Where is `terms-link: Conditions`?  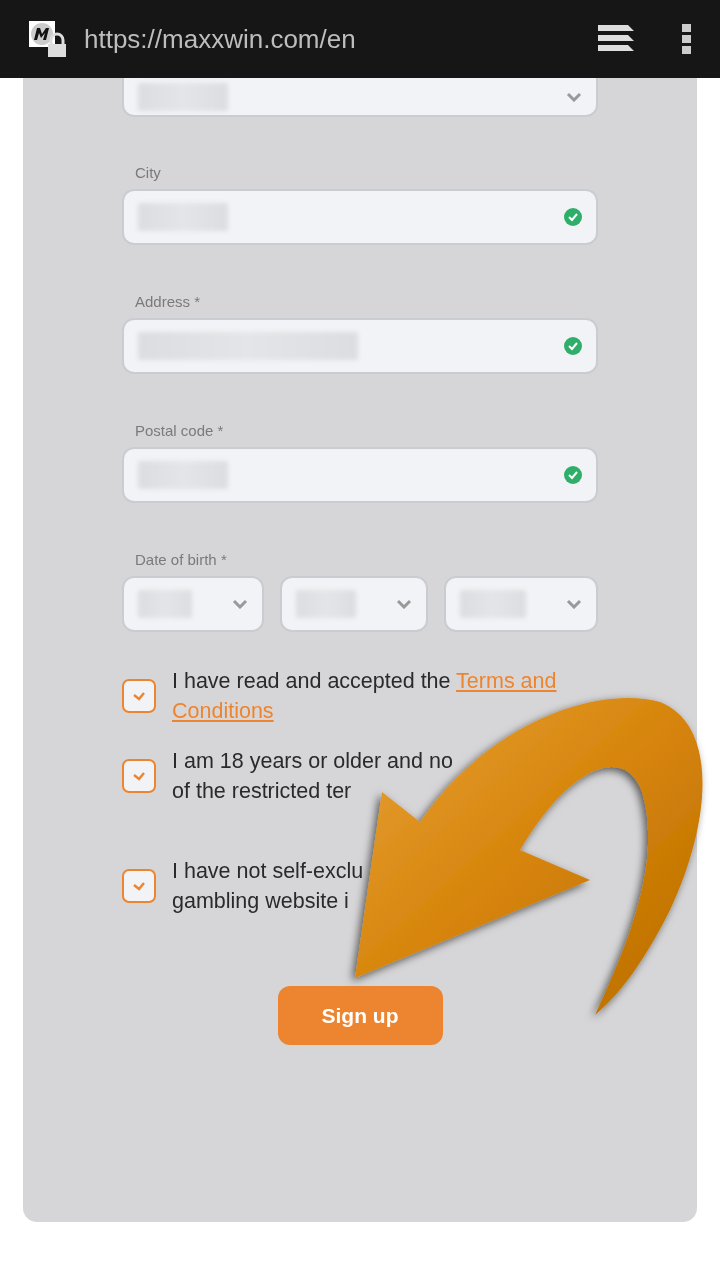 terms-link: Conditions is located at coordinates (223, 711).